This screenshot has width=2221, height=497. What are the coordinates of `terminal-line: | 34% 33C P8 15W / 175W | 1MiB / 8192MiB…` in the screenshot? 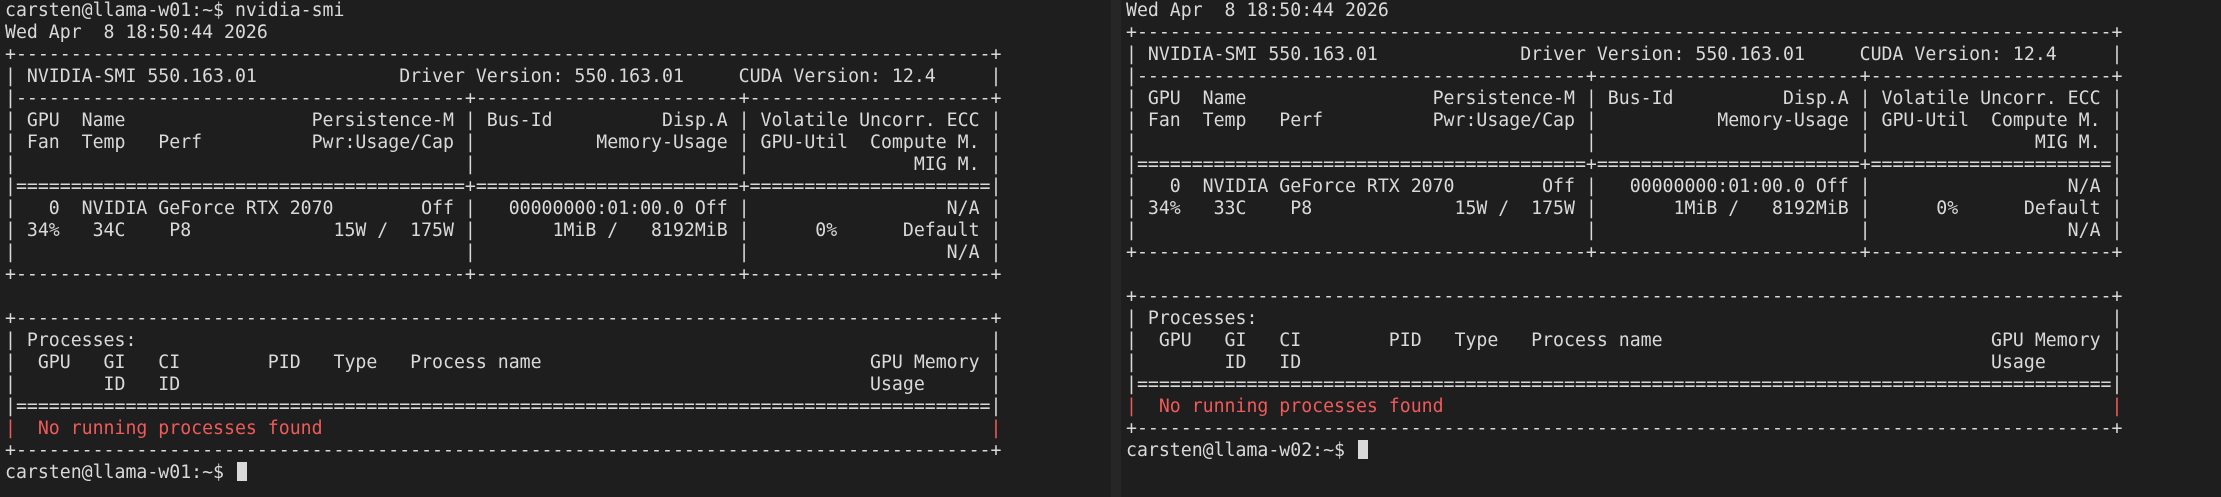 It's located at (1673, 209).